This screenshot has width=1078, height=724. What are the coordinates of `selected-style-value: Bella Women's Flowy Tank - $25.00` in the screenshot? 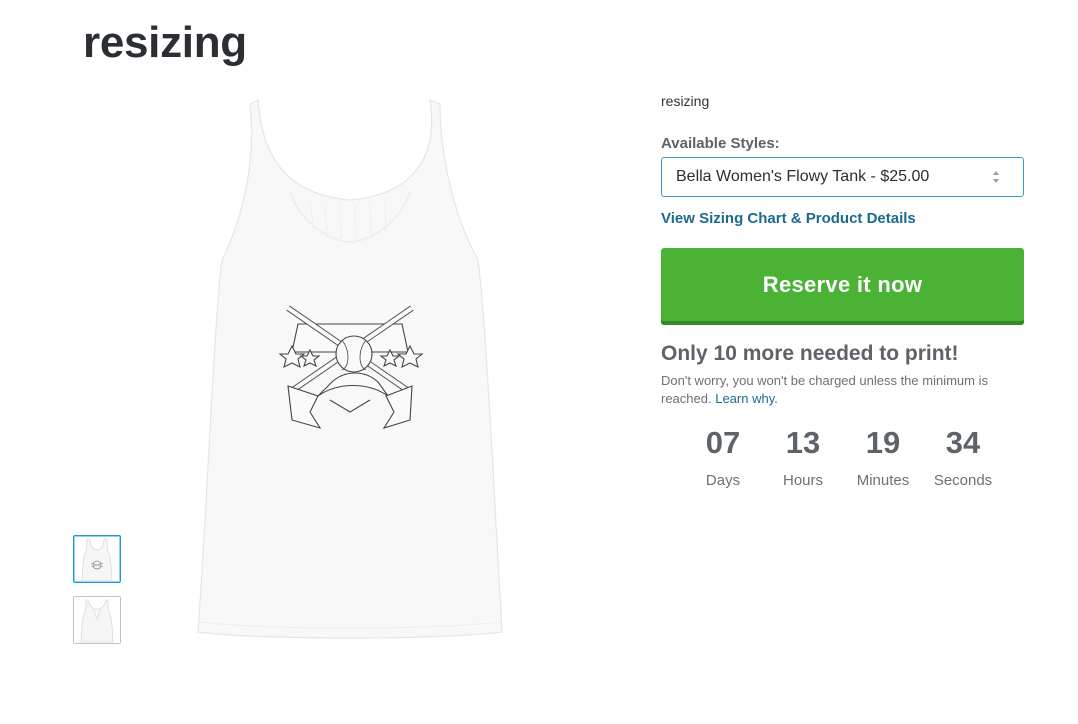 It's located at (803, 176).